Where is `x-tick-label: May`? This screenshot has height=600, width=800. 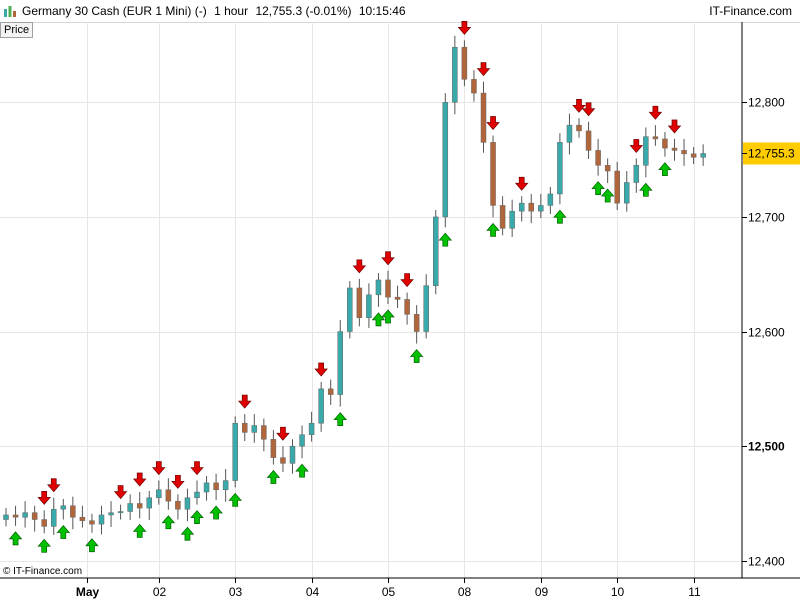 x-tick-label: May is located at coordinates (88, 592).